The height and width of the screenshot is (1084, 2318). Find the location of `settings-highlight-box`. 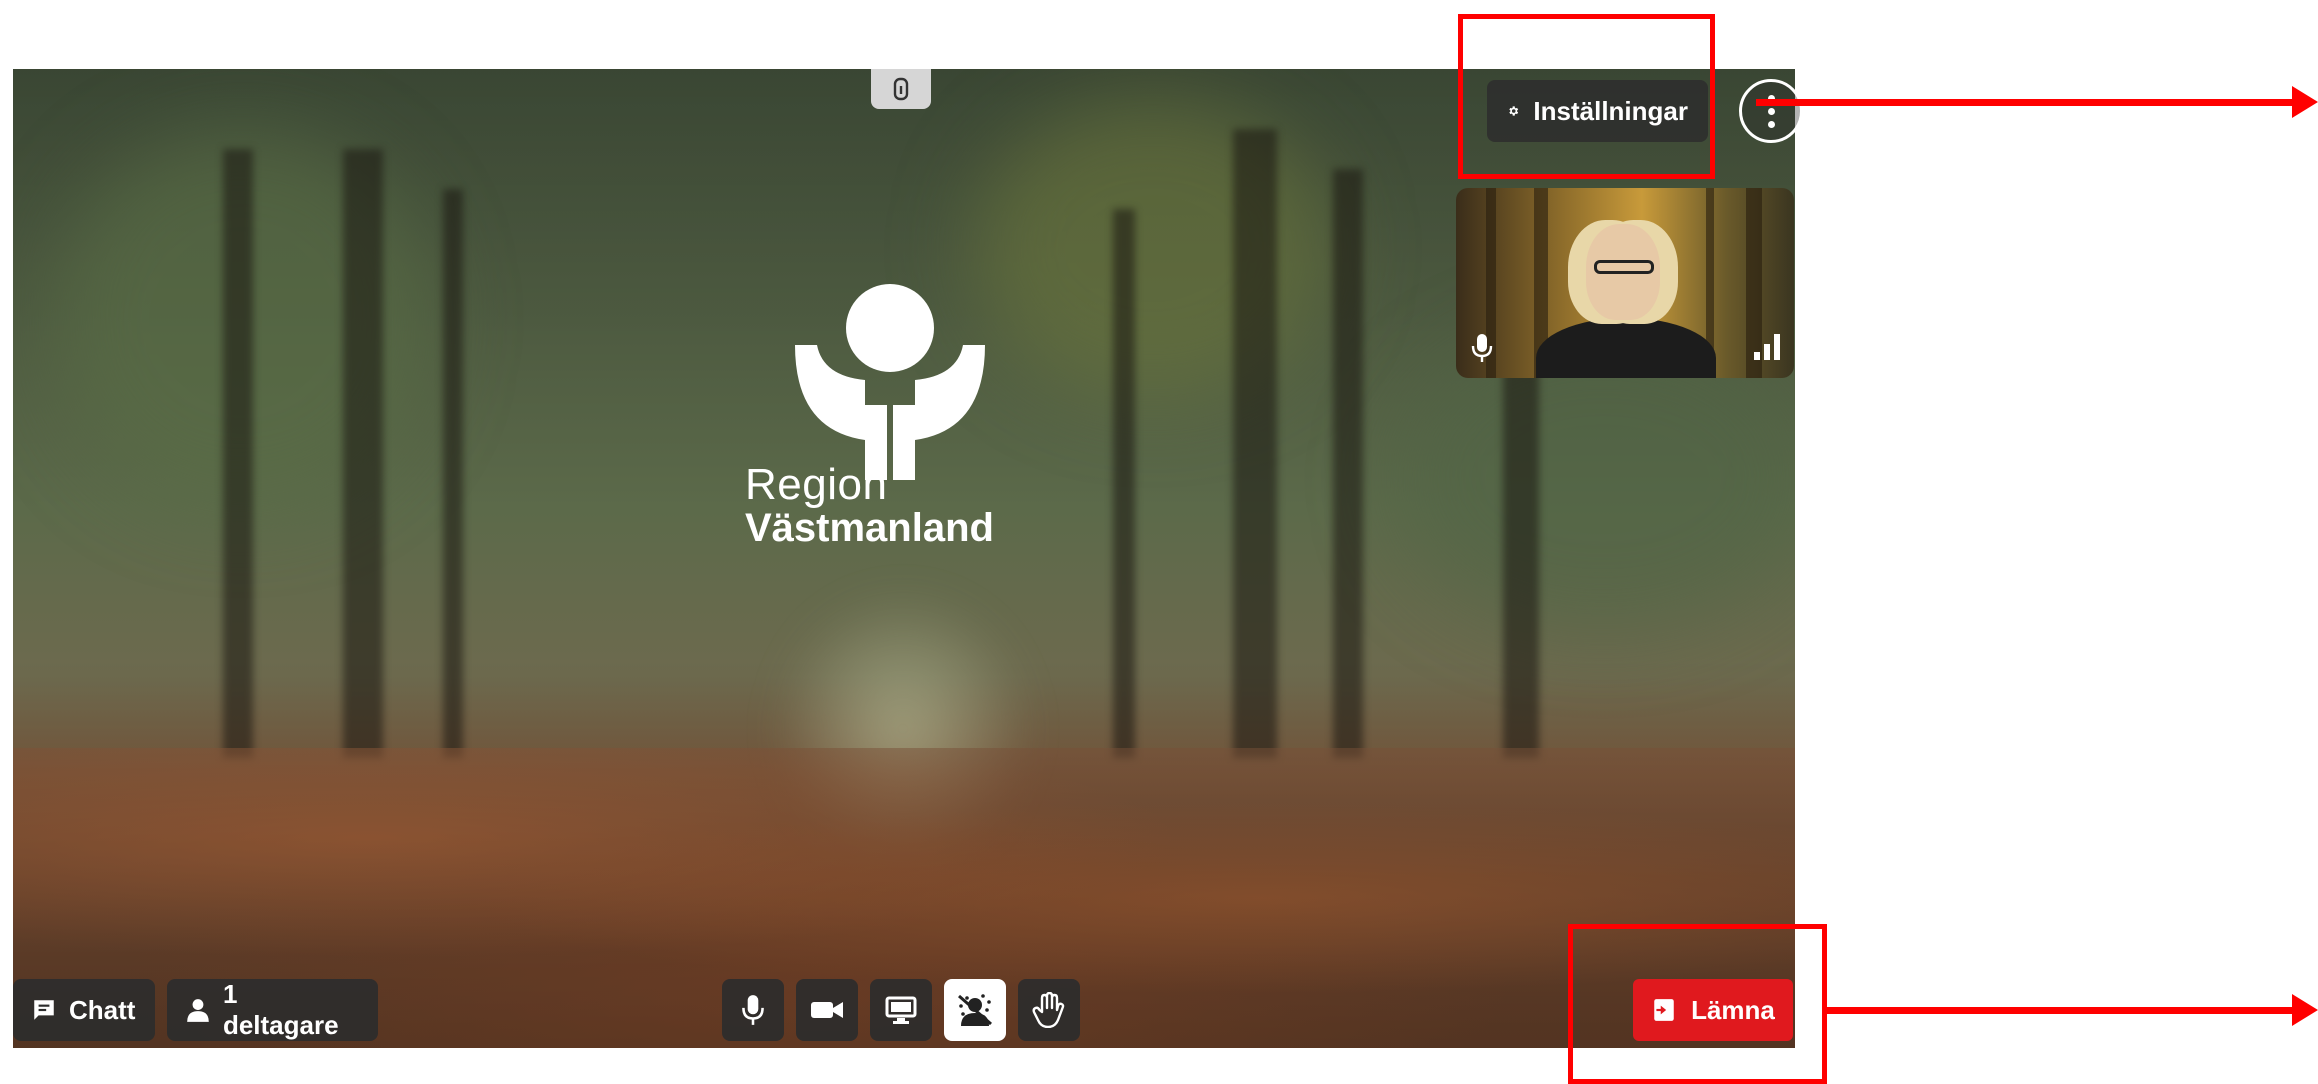

settings-highlight-box is located at coordinates (1586, 96).